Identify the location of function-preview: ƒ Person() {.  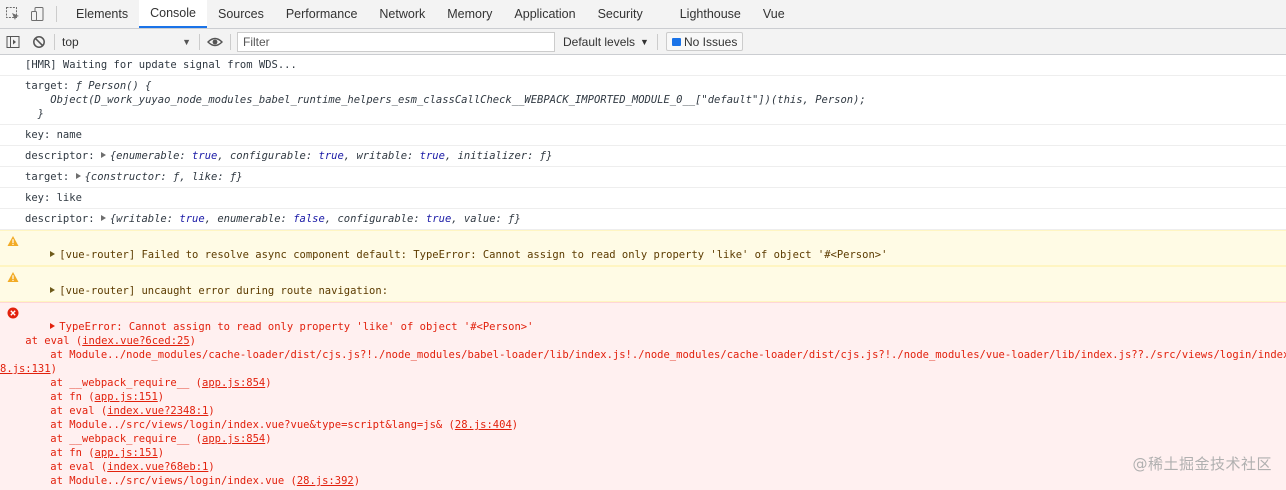
(114, 86).